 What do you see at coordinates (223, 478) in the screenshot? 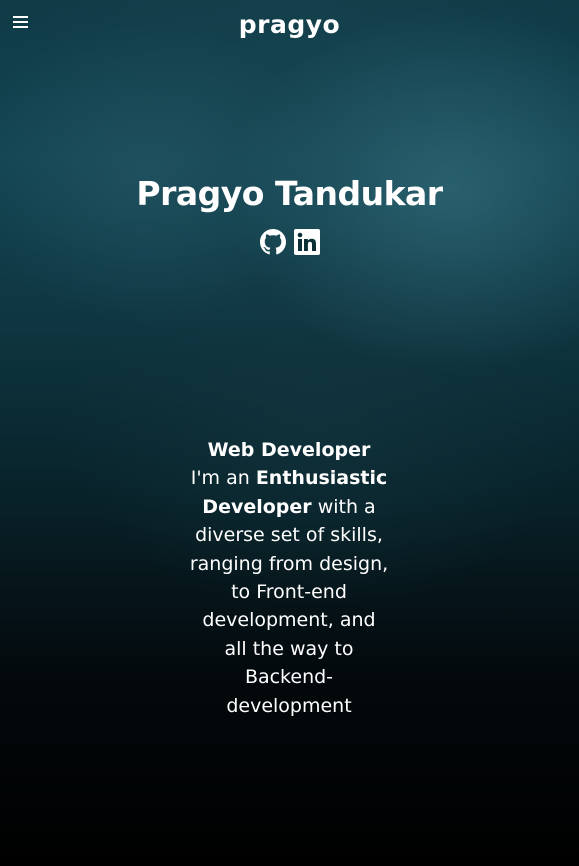
I see `intro-prefix: I'm an` at bounding box center [223, 478].